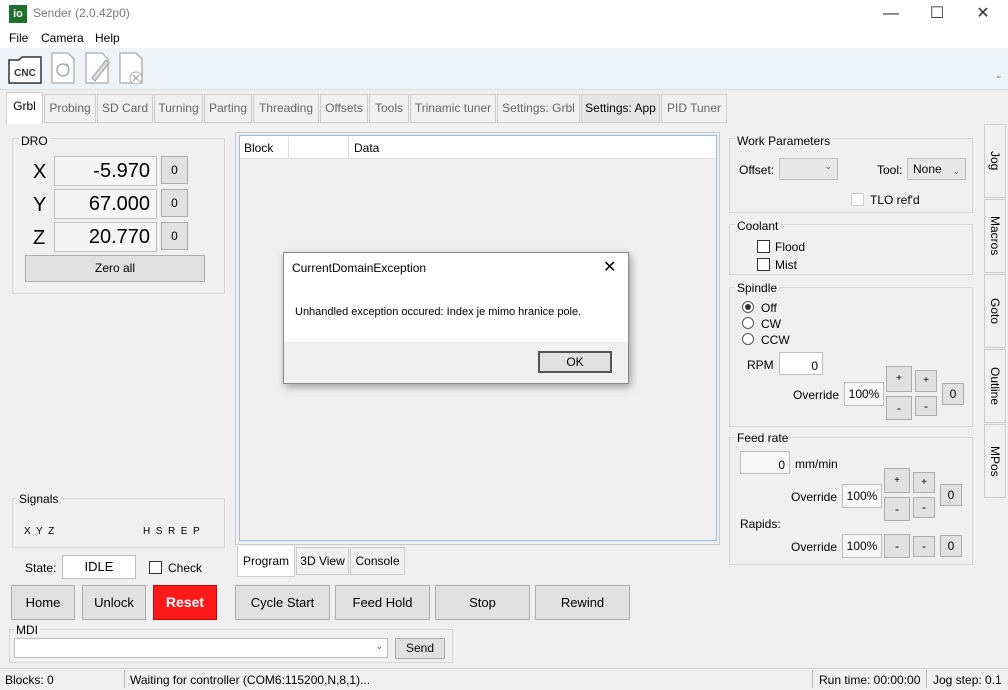 The image size is (1008, 690). Describe the element at coordinates (114, 602) in the screenshot. I see `unlock-button: Unlock` at that location.